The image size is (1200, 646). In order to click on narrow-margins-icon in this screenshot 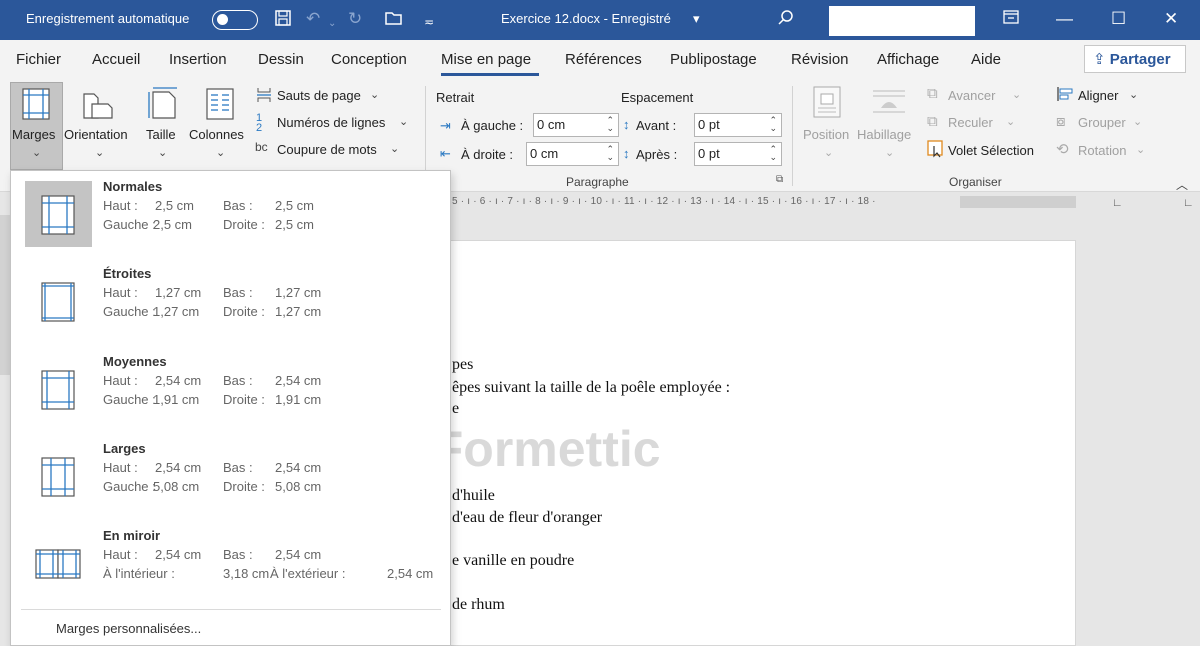, I will do `click(58, 301)`.